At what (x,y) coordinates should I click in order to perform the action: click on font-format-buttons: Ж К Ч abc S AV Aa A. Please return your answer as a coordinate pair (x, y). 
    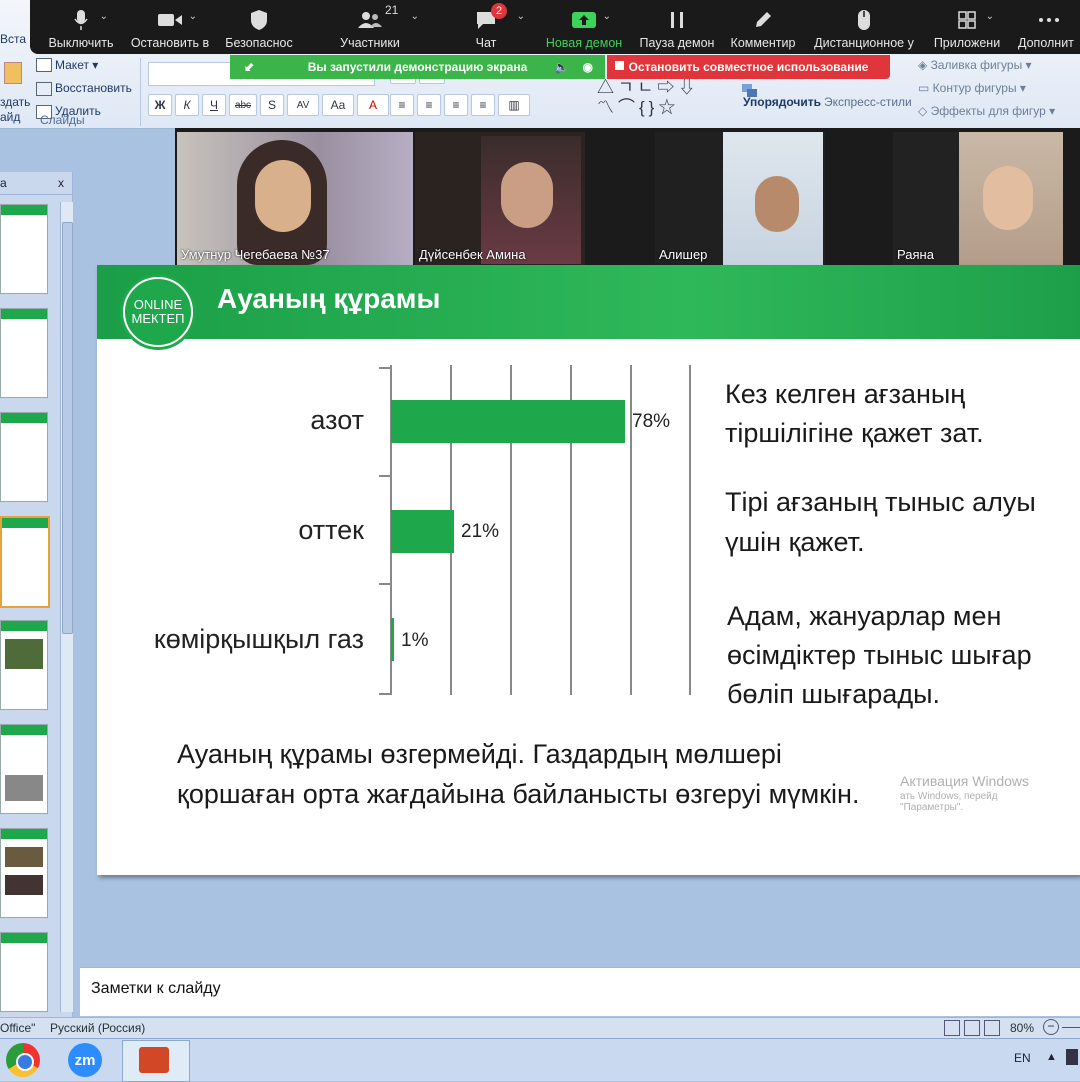
    Looking at the image, I should click on (268, 105).